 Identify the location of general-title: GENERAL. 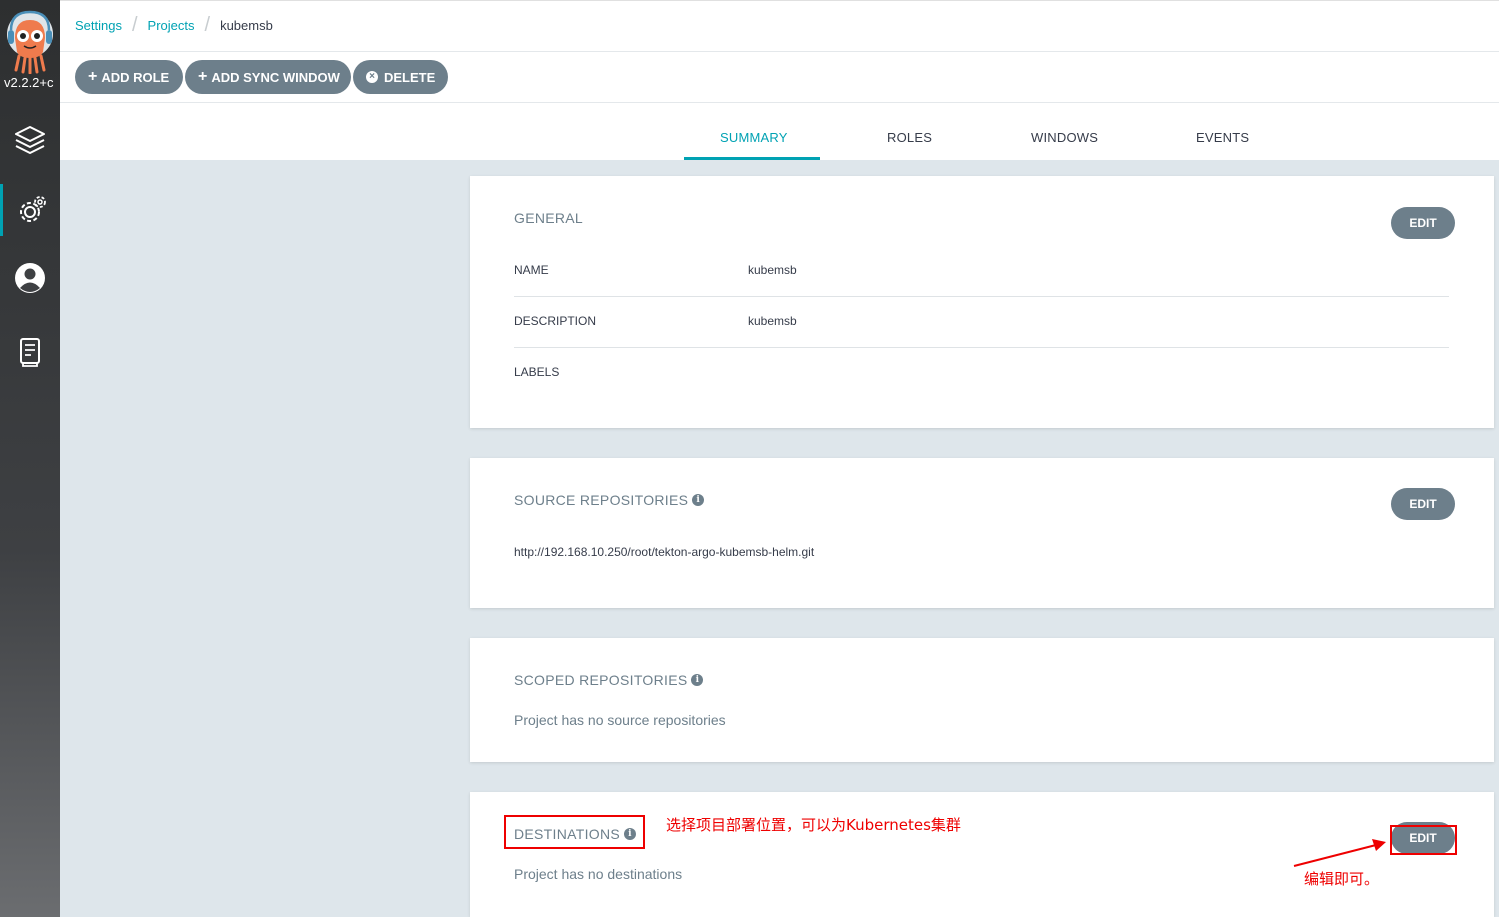
(549, 218).